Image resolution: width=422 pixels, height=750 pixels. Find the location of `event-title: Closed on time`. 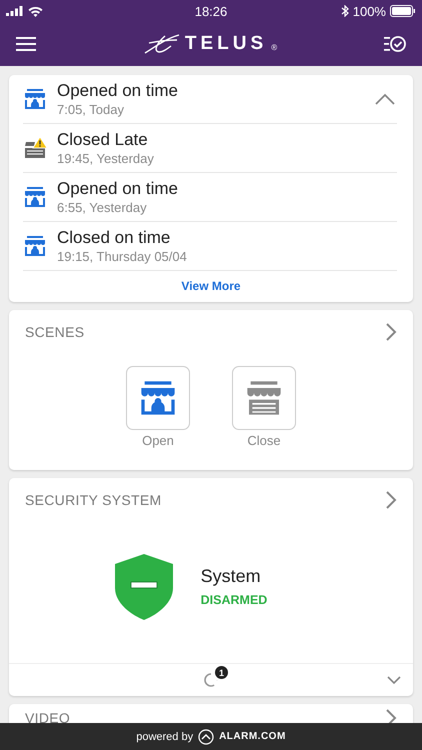

event-title: Closed on time is located at coordinates (114, 238).